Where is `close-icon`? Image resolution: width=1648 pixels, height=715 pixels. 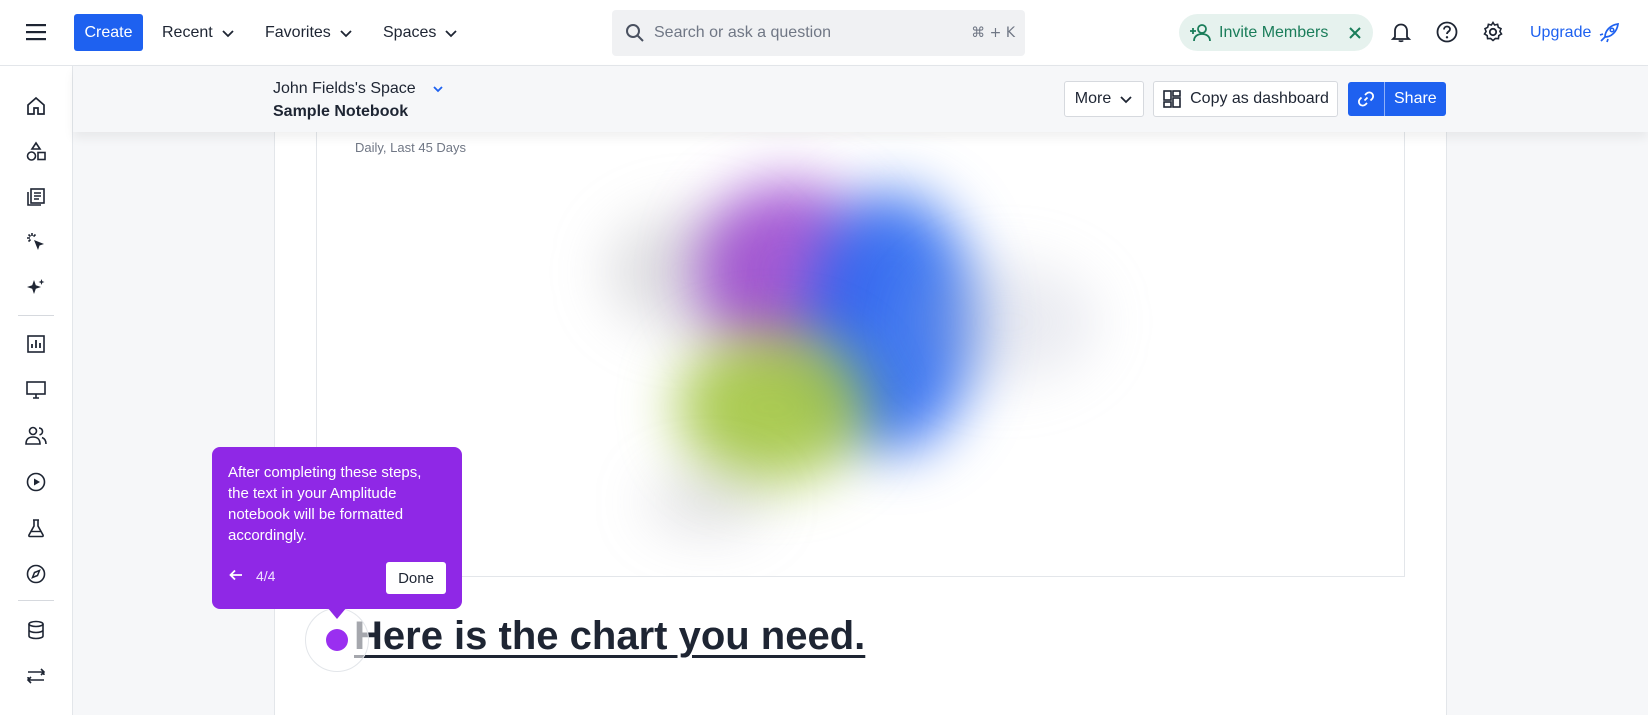
close-icon is located at coordinates (1355, 33).